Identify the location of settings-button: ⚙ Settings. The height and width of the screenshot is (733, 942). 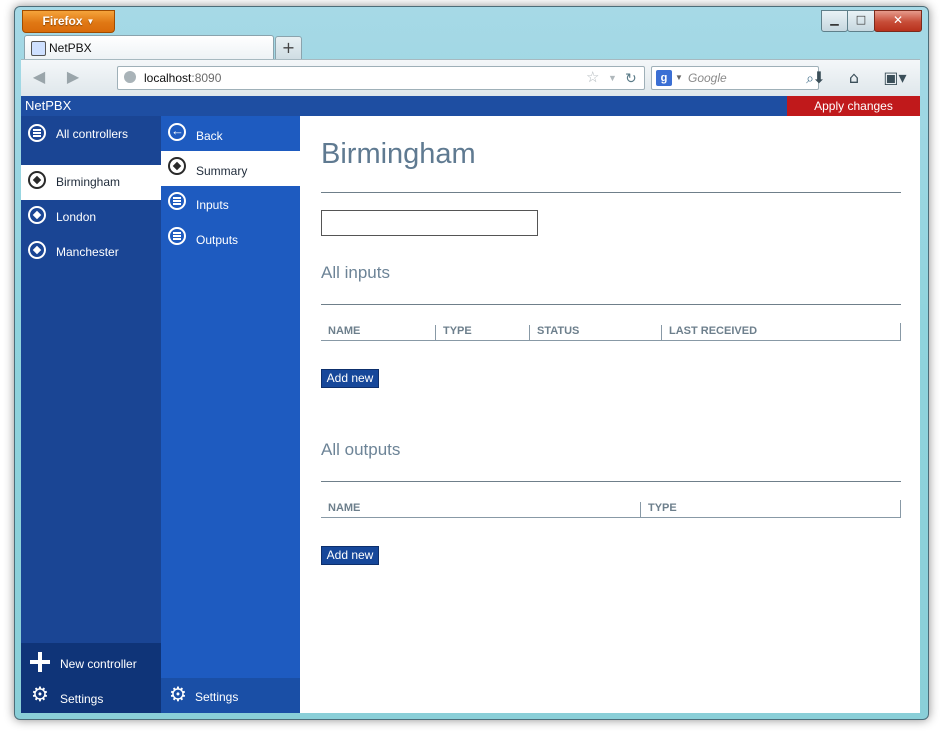
(91, 695).